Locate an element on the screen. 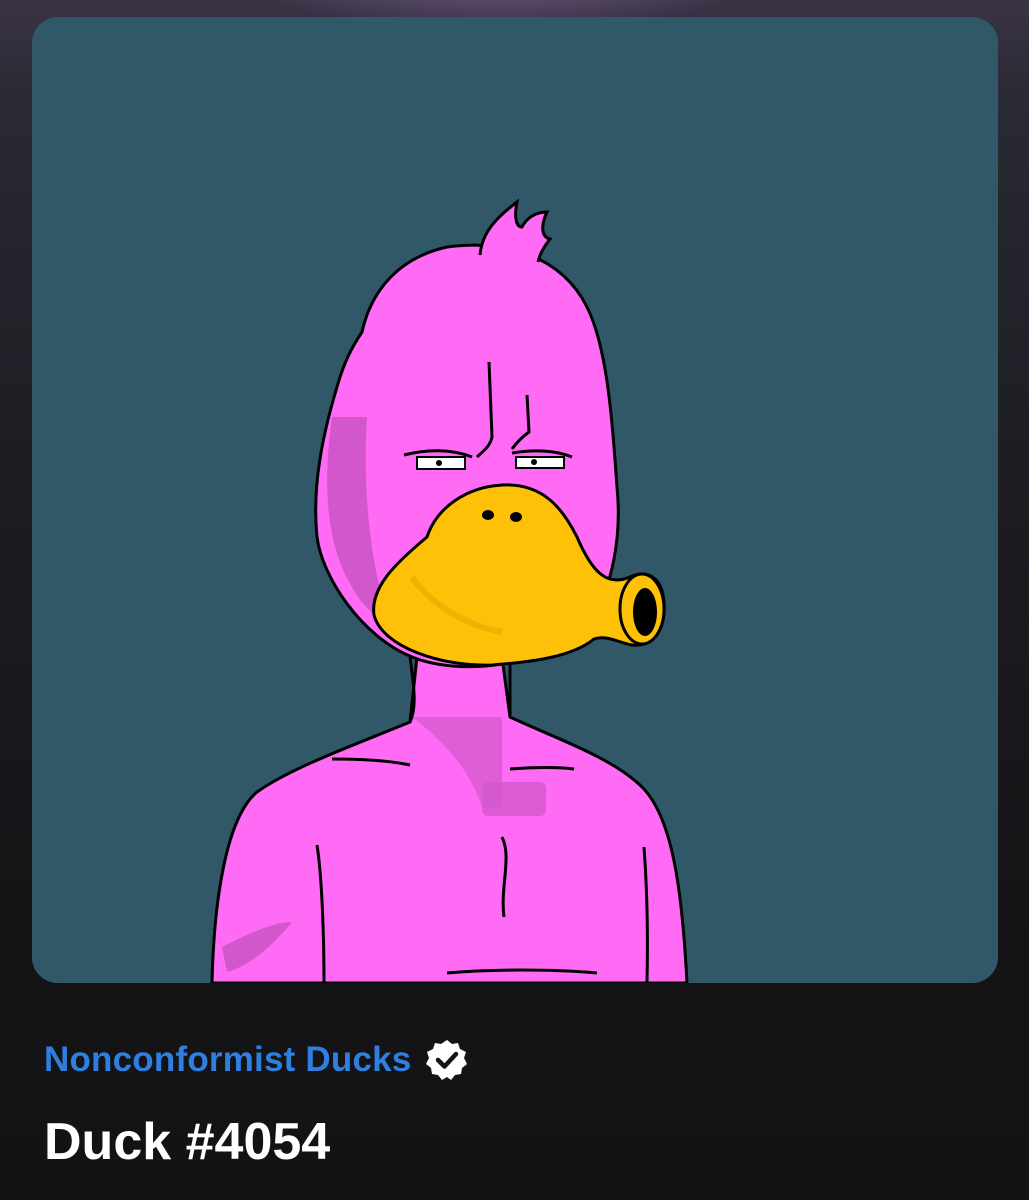 The width and height of the screenshot is (1029, 1200). verified-badge-icon is located at coordinates (447, 1060).